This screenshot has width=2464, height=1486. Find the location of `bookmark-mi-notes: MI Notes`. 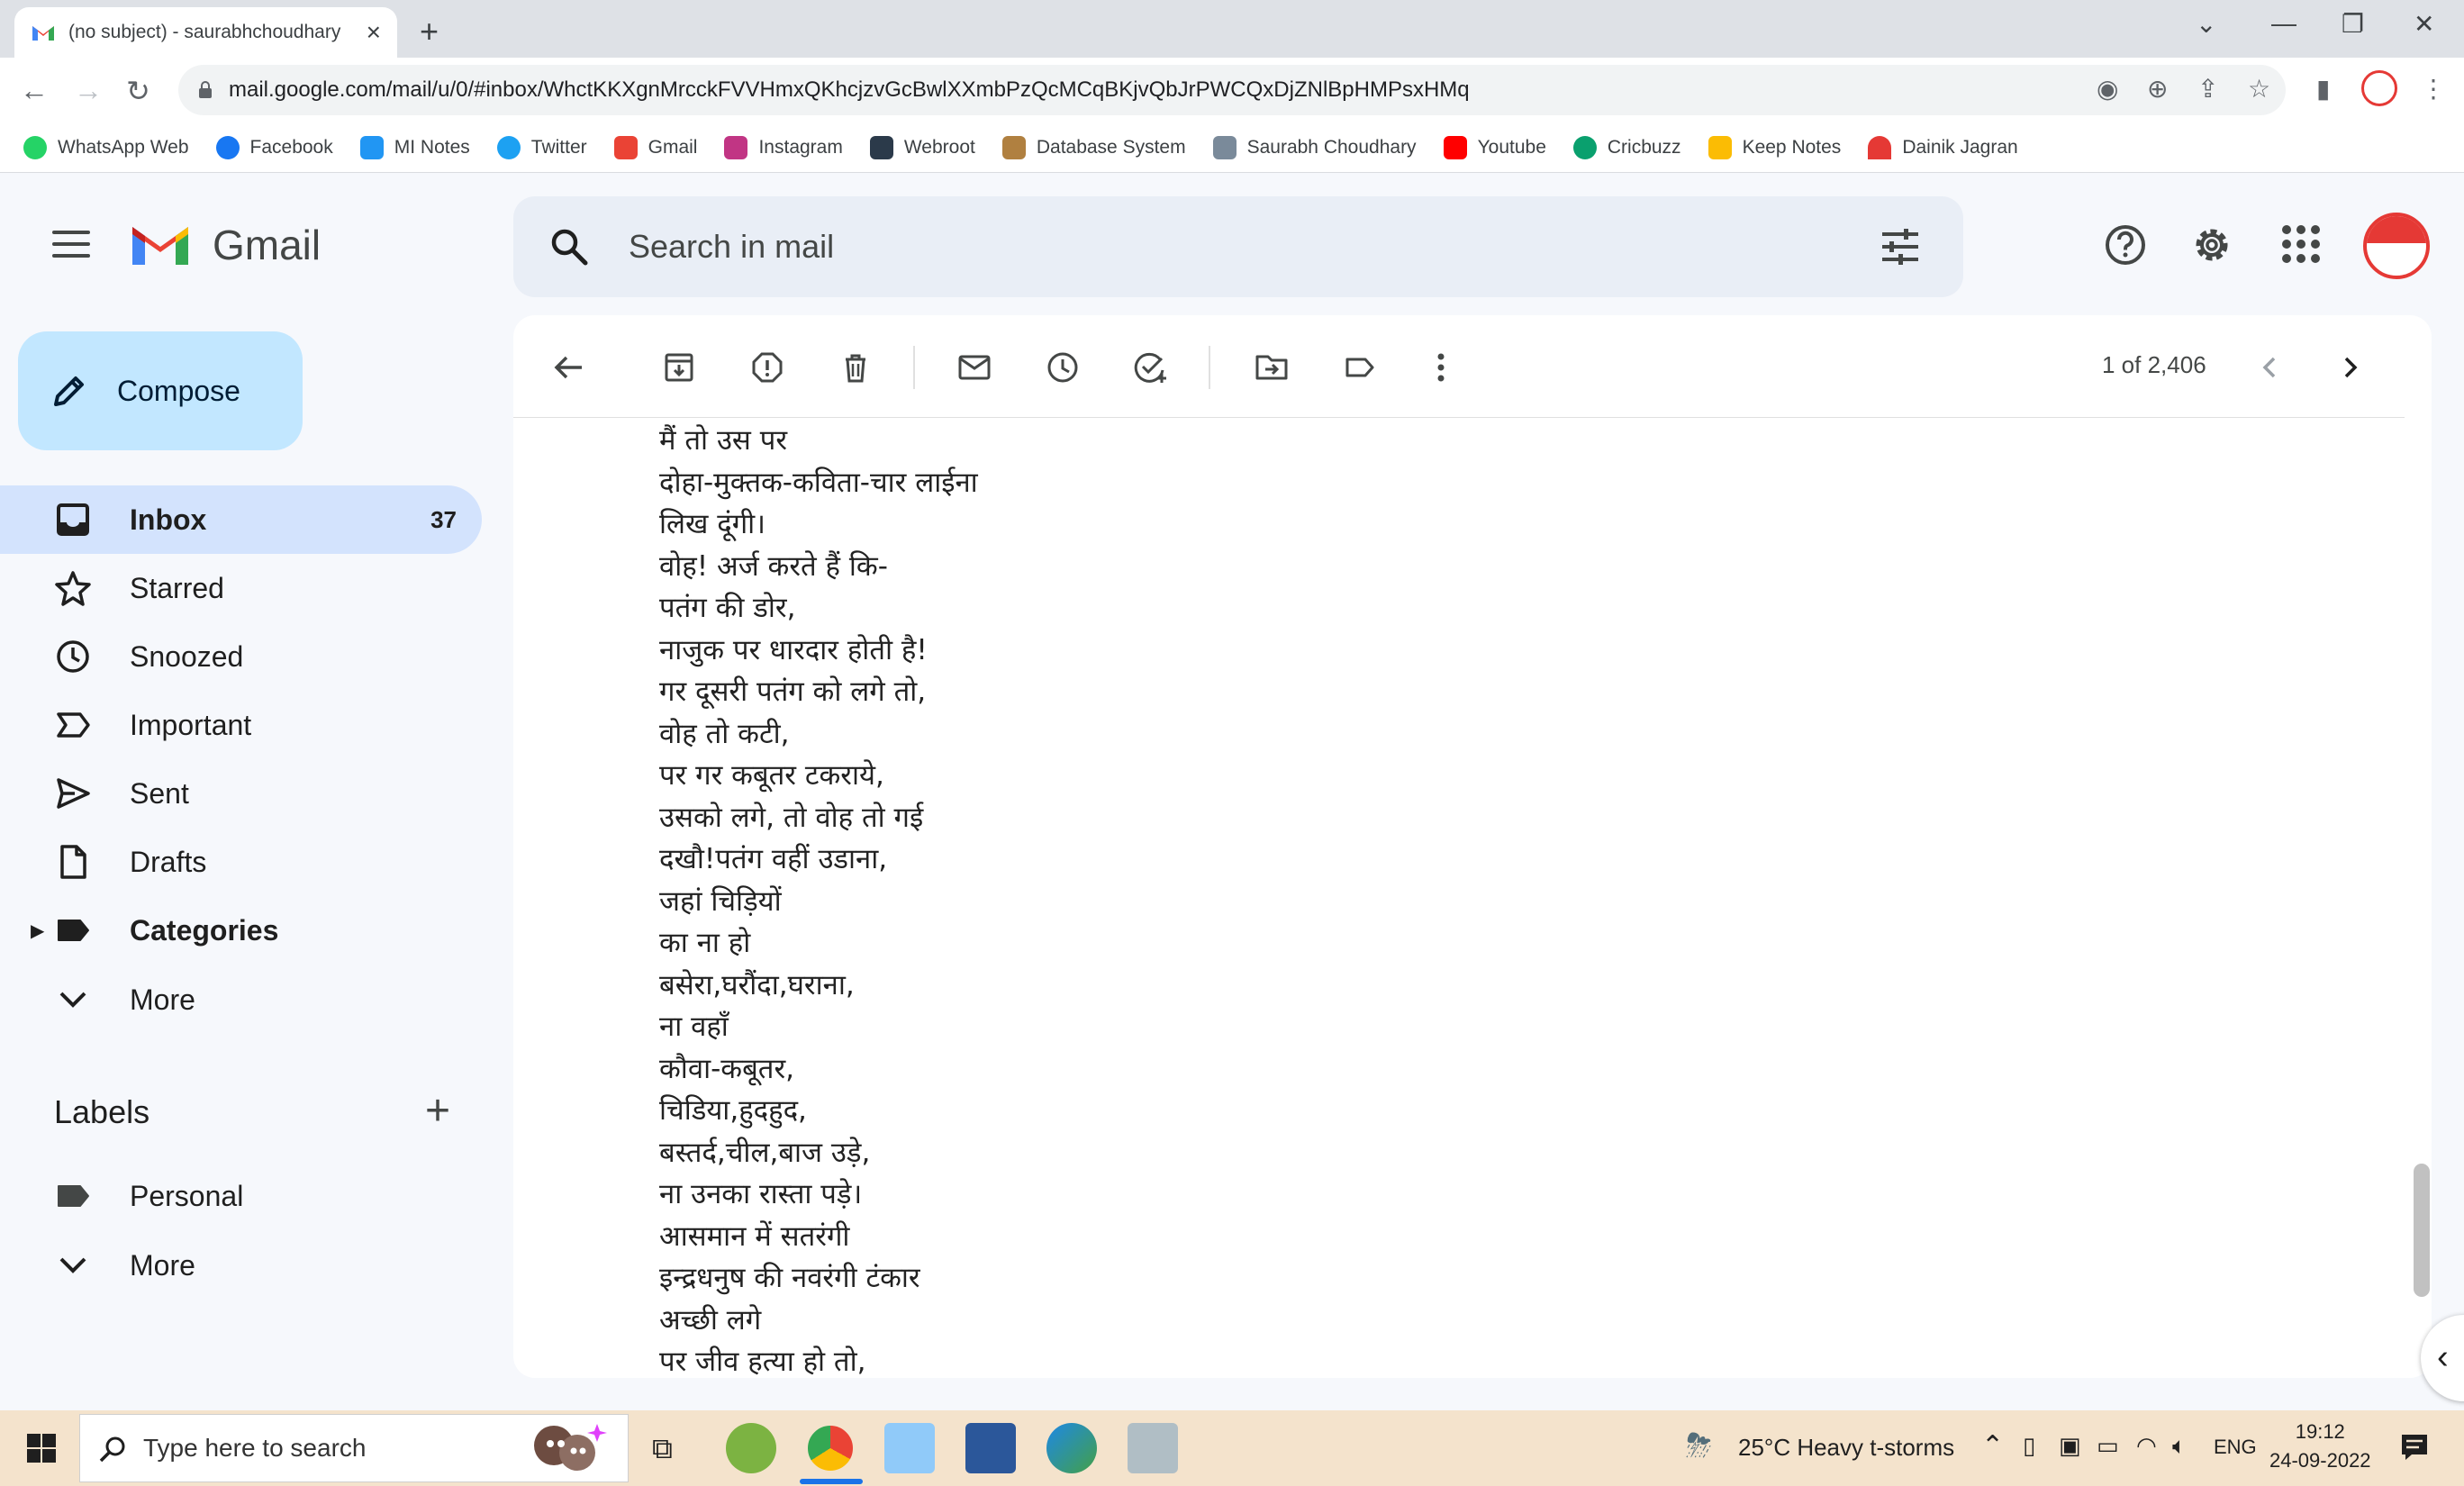

bookmark-mi-notes: MI Notes is located at coordinates (414, 147).